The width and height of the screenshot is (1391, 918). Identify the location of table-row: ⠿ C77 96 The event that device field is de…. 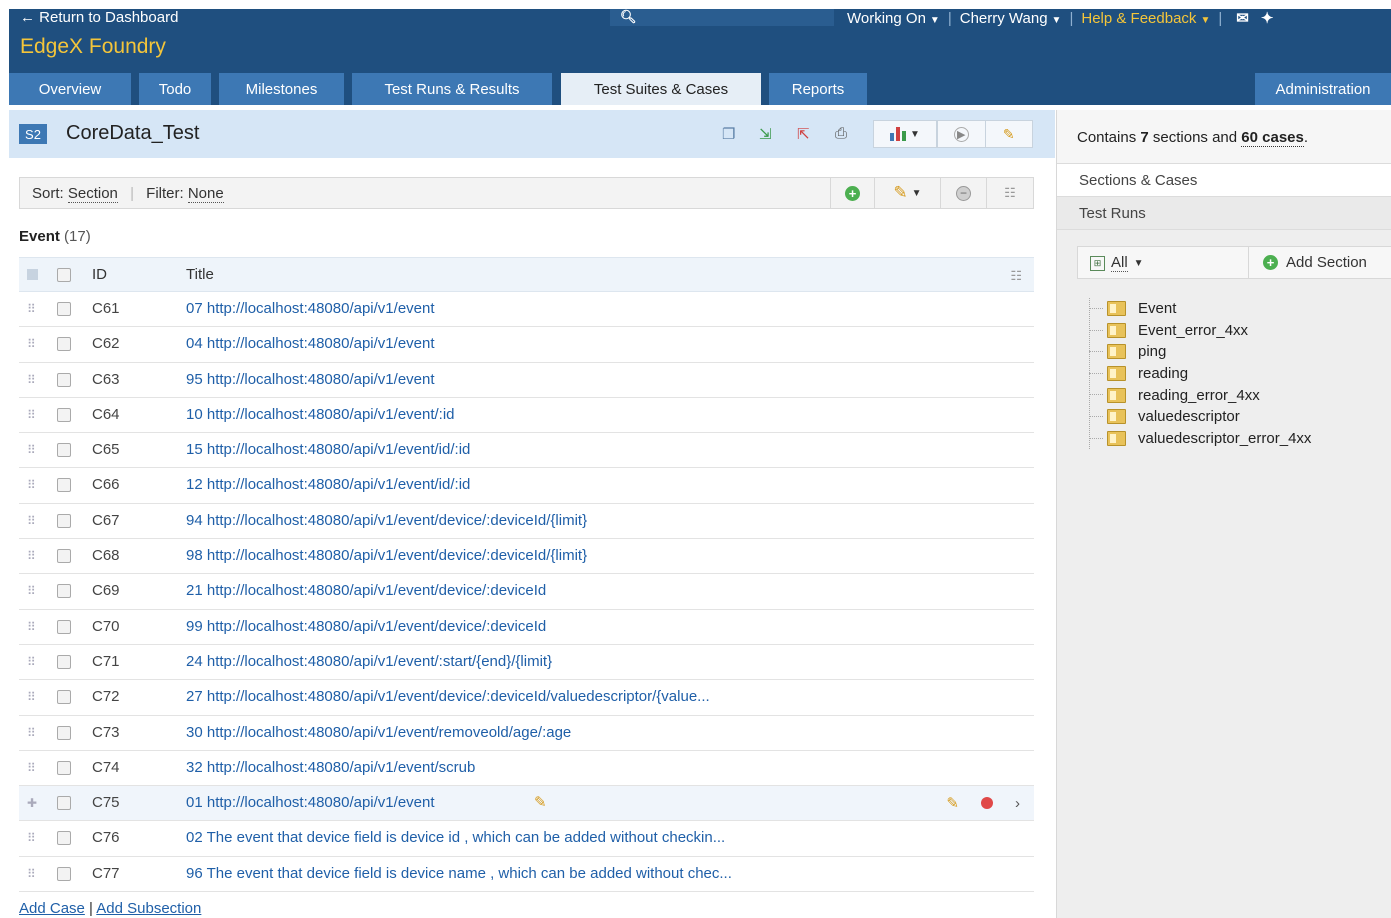
(526, 875).